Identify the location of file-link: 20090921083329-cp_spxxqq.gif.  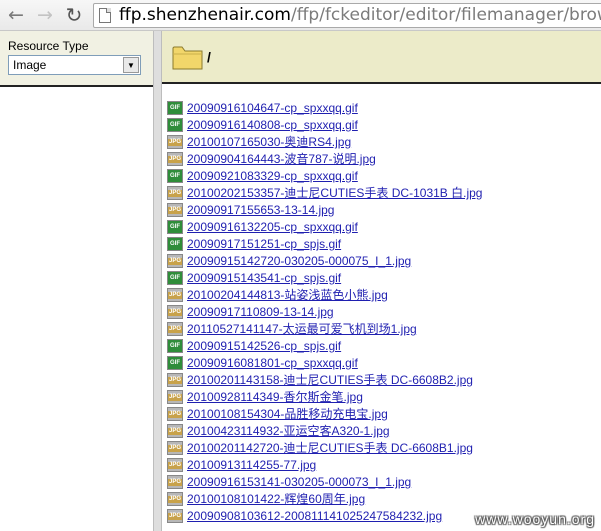
(272, 176).